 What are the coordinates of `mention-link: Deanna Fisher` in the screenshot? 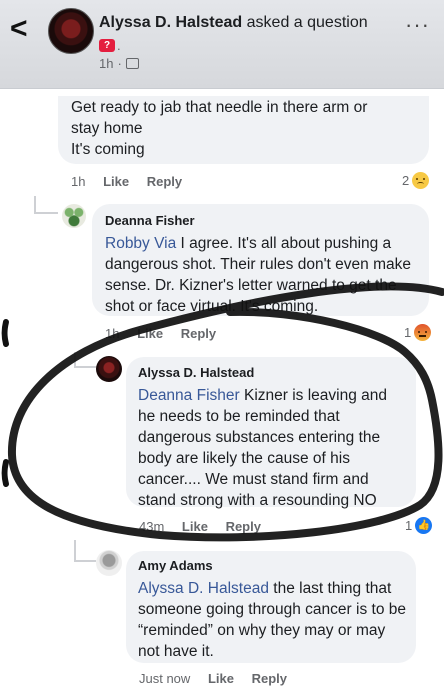 It's located at (189, 395).